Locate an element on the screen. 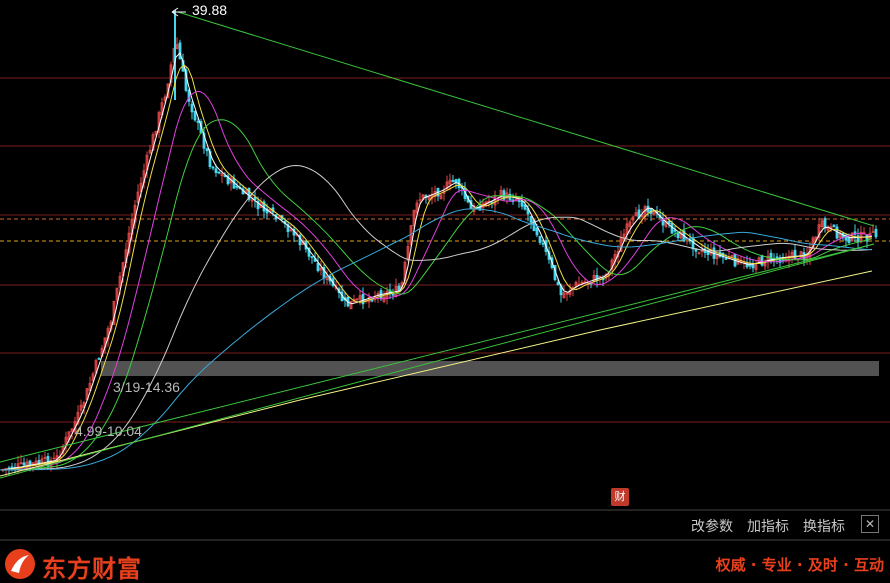 The height and width of the screenshot is (583, 890). high-price-label: 39.88 is located at coordinates (209, 10).